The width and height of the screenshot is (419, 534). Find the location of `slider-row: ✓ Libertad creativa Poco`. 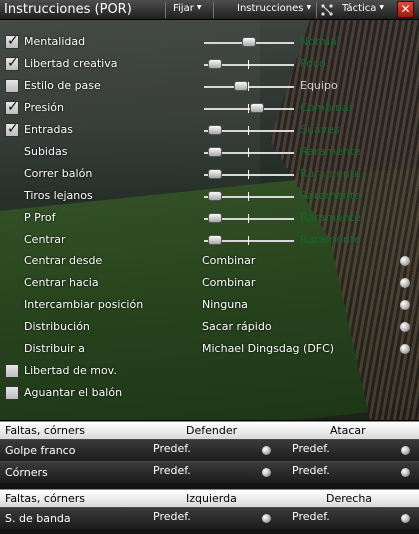

slider-row: ✓ Libertad creativa Poco is located at coordinates (209, 65).